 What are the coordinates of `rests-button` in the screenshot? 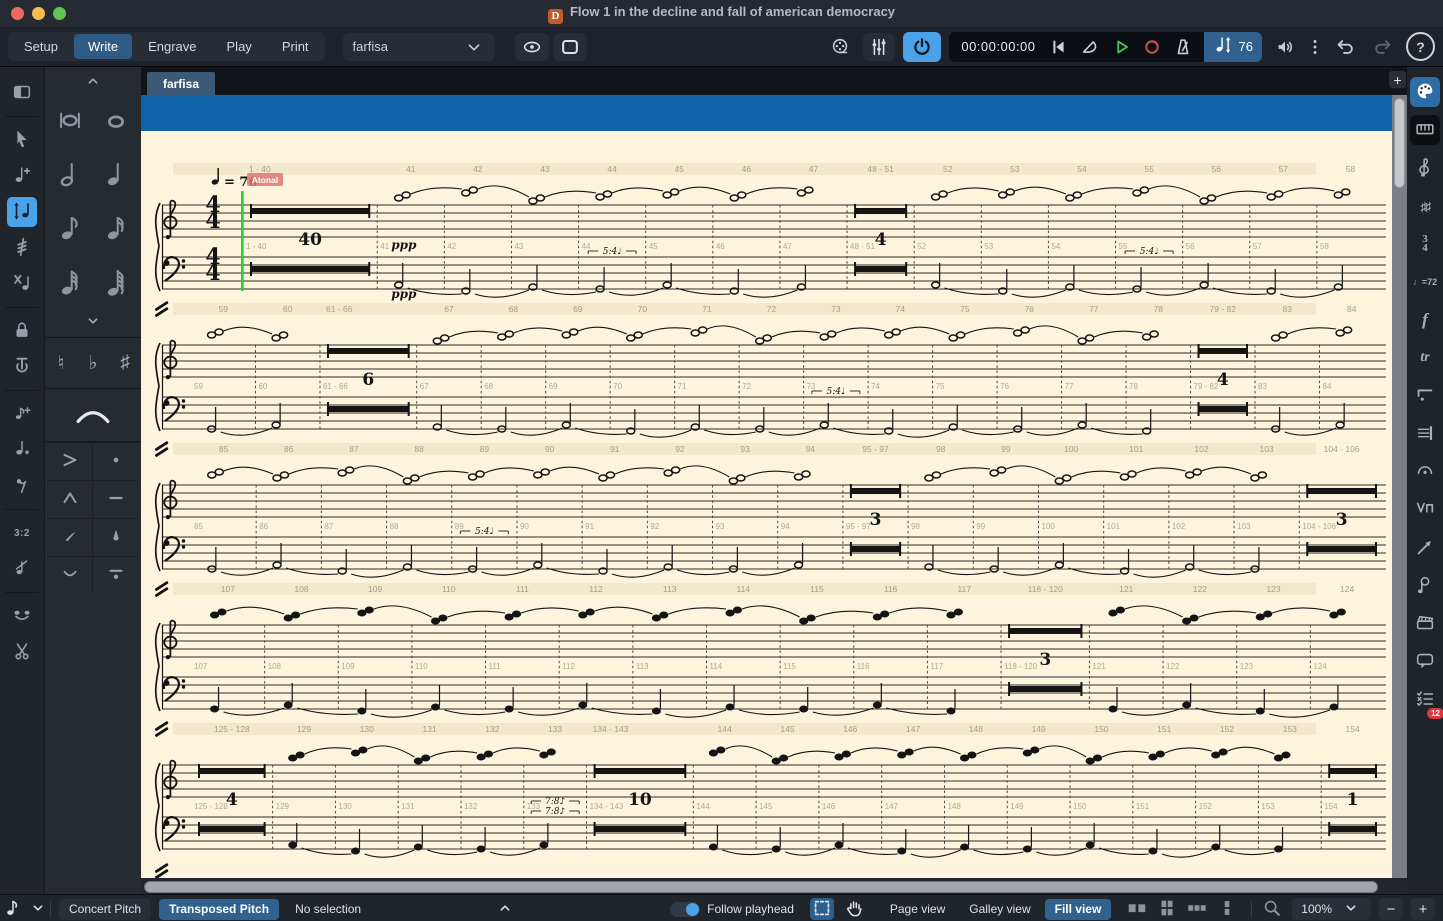 It's located at (22, 486).